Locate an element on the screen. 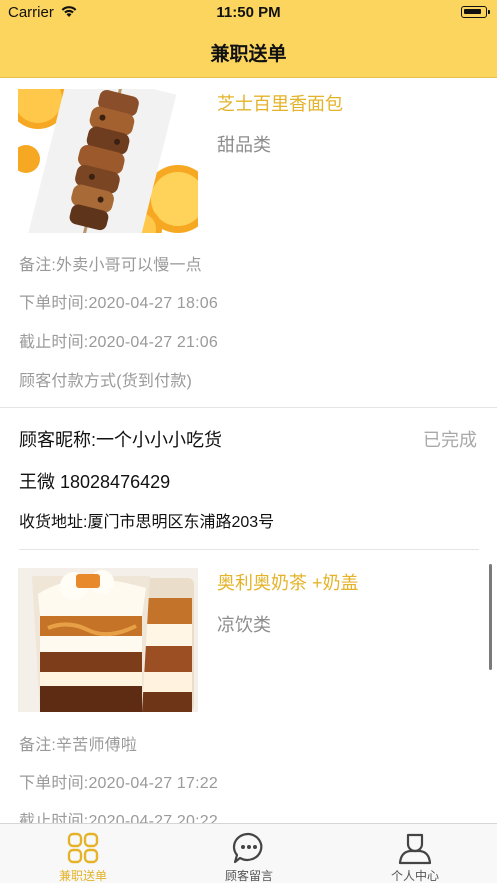 This screenshot has height=883, width=497. item-category: 凉饮类 is located at coordinates (244, 625).